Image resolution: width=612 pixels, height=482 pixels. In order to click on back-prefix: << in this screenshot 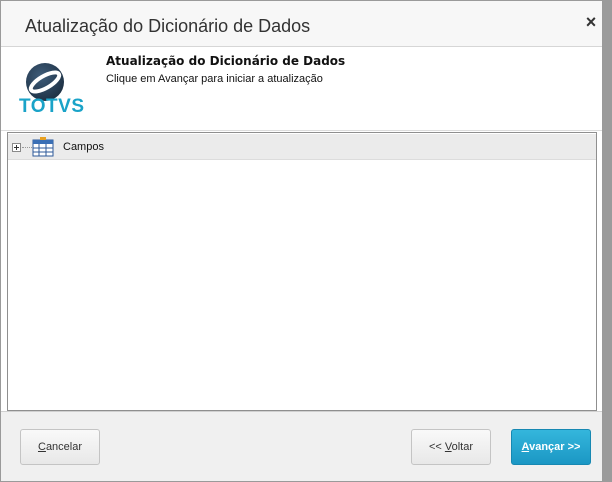, I will do `click(436, 447)`.